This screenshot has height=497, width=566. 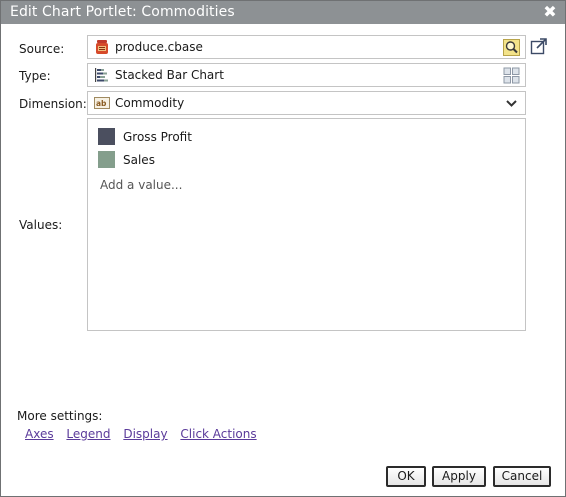 I want to click on stacked-bar-chart-icon, so click(x=101, y=75).